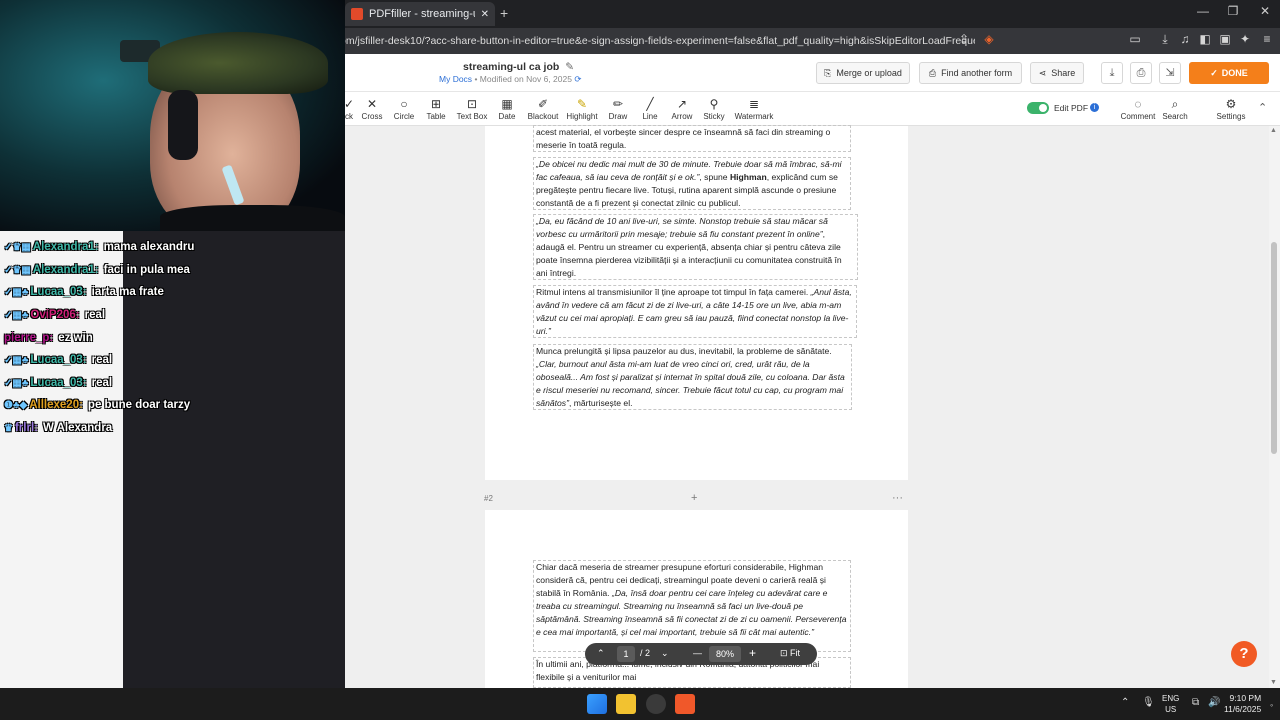  I want to click on share-label: Share, so click(1063, 73).